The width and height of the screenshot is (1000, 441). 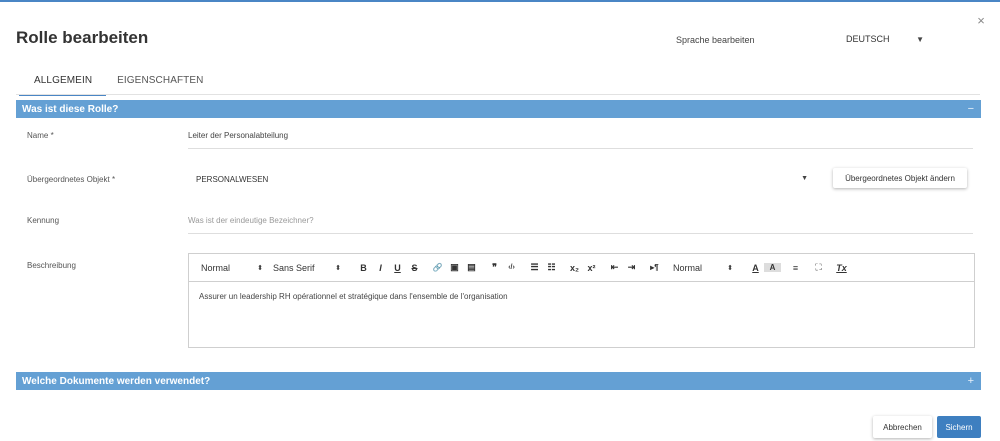 I want to click on text-direction-icon: ▸¶, so click(x=654, y=267).